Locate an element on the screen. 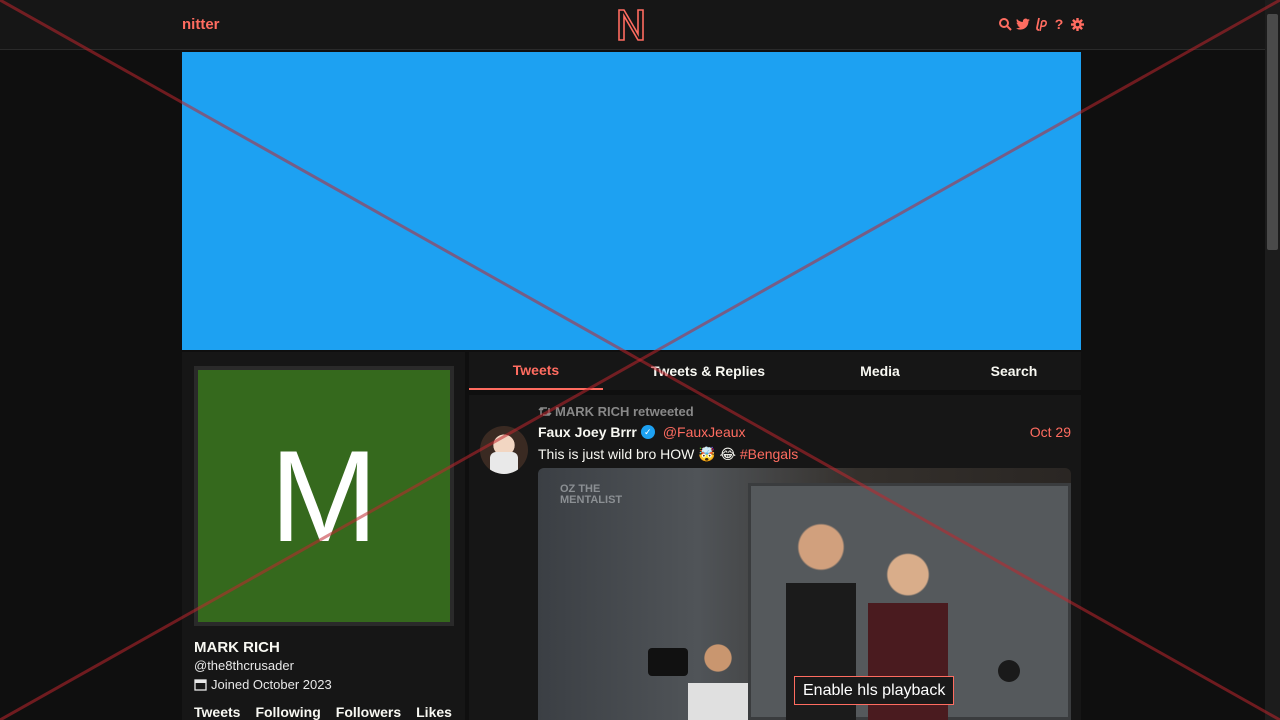 The image size is (1280, 720). search-icon is located at coordinates (1005, 24).